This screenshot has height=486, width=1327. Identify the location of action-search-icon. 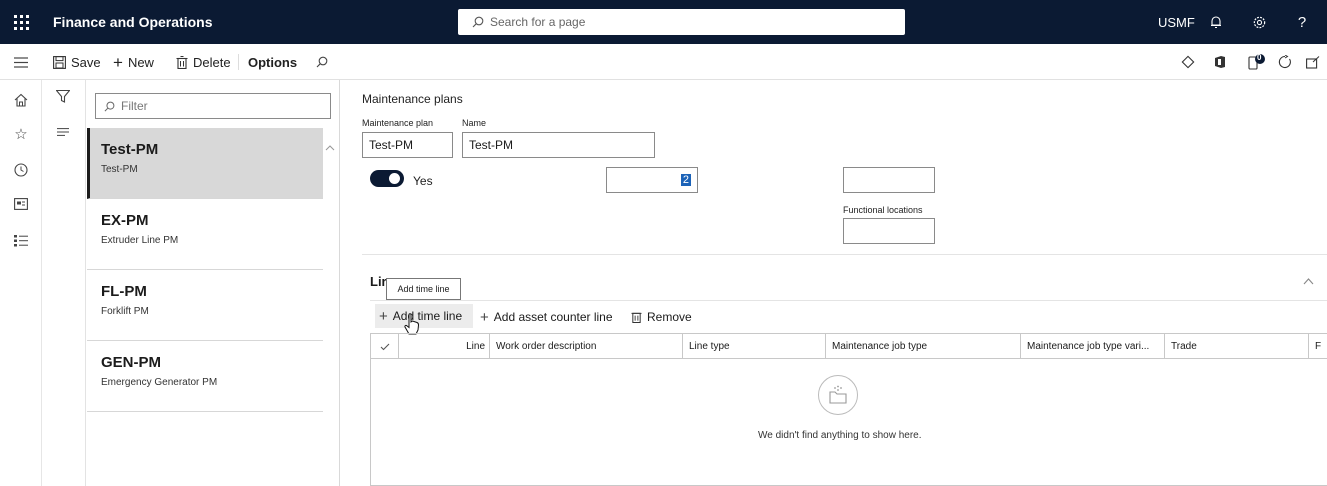
(322, 62).